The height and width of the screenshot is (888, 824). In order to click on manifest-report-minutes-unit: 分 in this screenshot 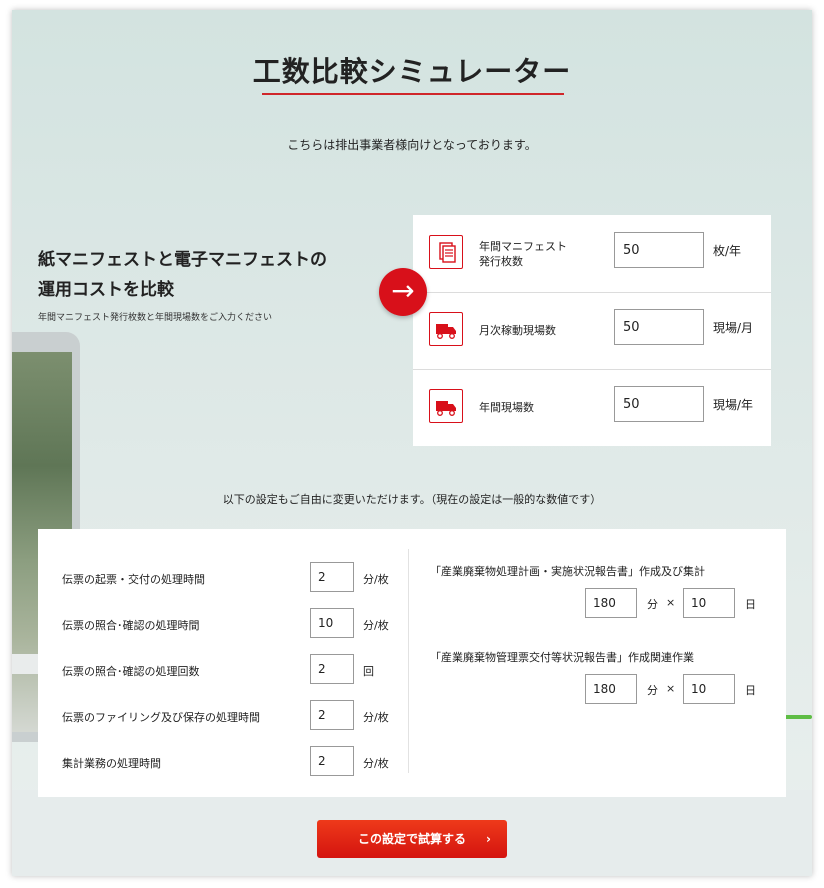, I will do `click(652, 690)`.